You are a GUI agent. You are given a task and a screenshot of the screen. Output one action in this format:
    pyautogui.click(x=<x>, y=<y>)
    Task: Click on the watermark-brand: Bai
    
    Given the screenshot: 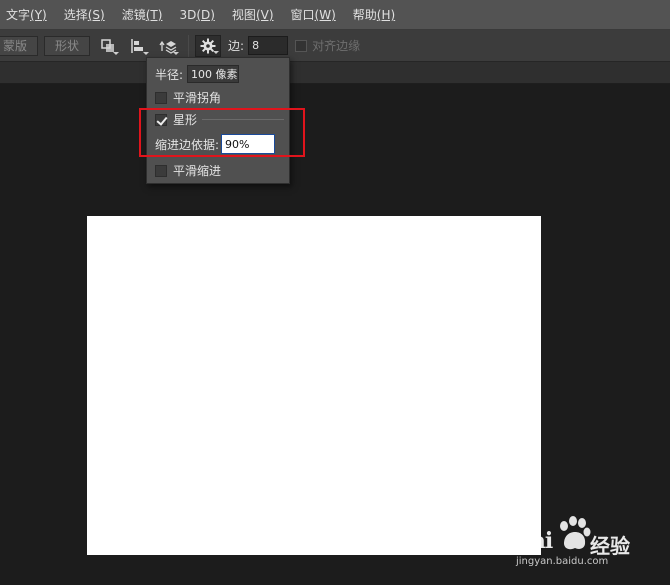 What is the action you would take?
    pyautogui.click(x=533, y=541)
    